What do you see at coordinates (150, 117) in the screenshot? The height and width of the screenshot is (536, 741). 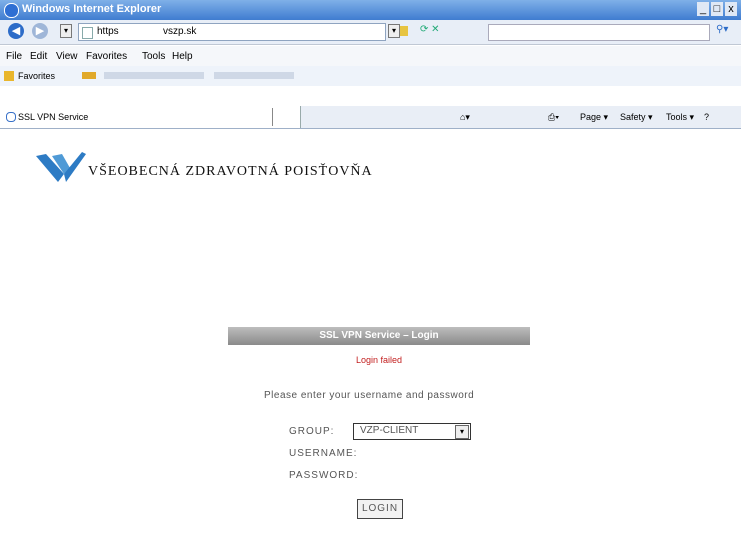 I see `tab-current: SSL VPN Service` at bounding box center [150, 117].